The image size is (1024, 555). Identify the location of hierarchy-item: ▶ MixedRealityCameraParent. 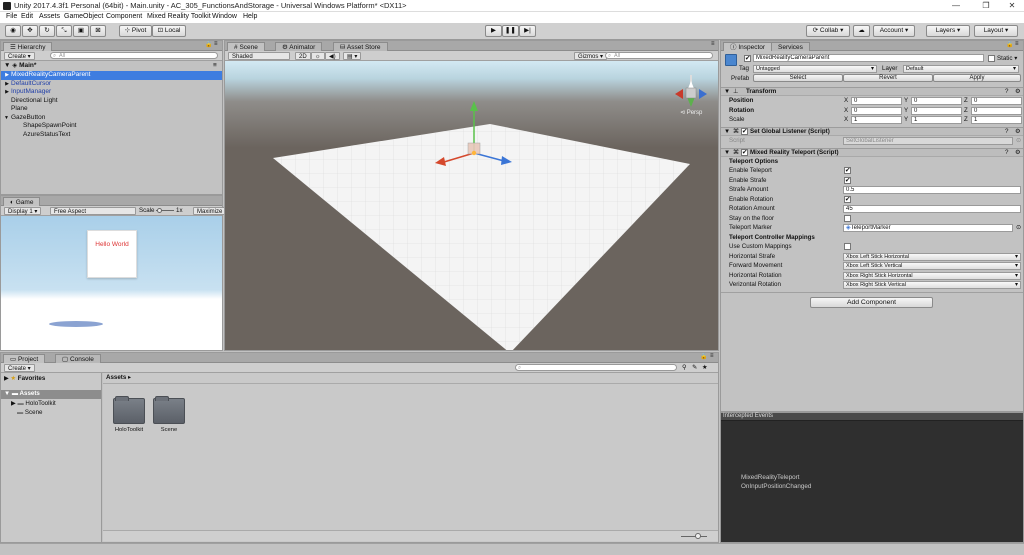
(111, 75).